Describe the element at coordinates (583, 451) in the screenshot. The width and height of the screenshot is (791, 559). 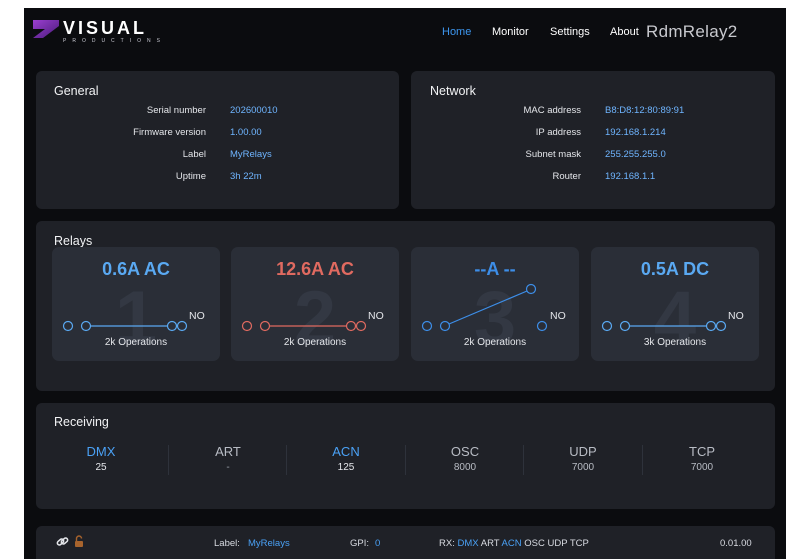
I see `rx-protocol-name: UDP` at that location.